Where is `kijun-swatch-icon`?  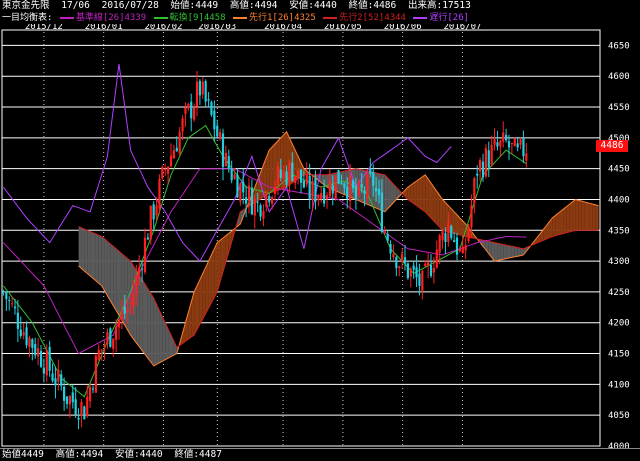
kijun-swatch-icon is located at coordinates (66, 17).